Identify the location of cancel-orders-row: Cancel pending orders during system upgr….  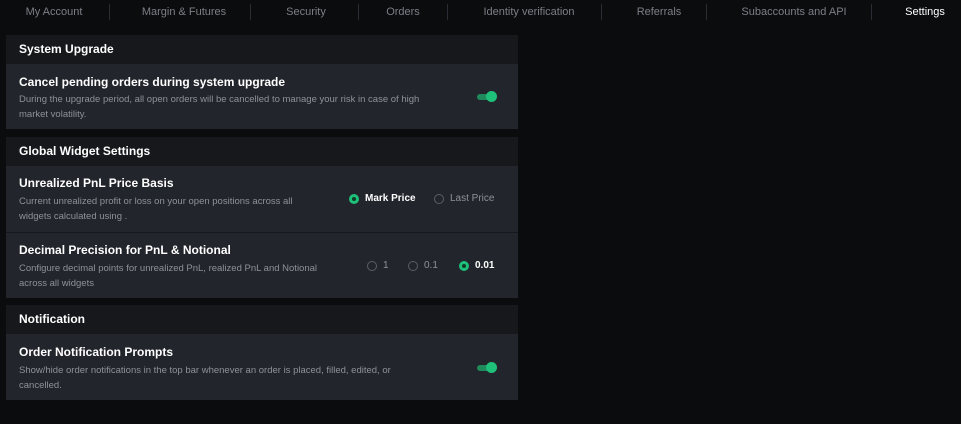
(262, 96).